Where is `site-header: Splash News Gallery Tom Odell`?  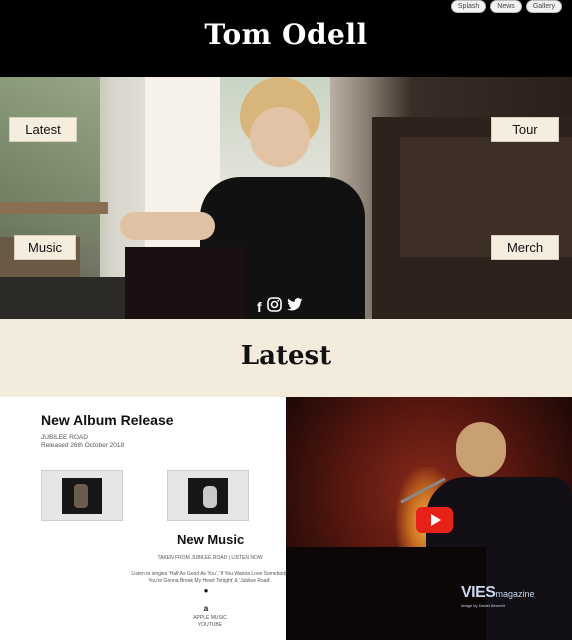
site-header: Splash News Gallery Tom Odell is located at coordinates (286, 38).